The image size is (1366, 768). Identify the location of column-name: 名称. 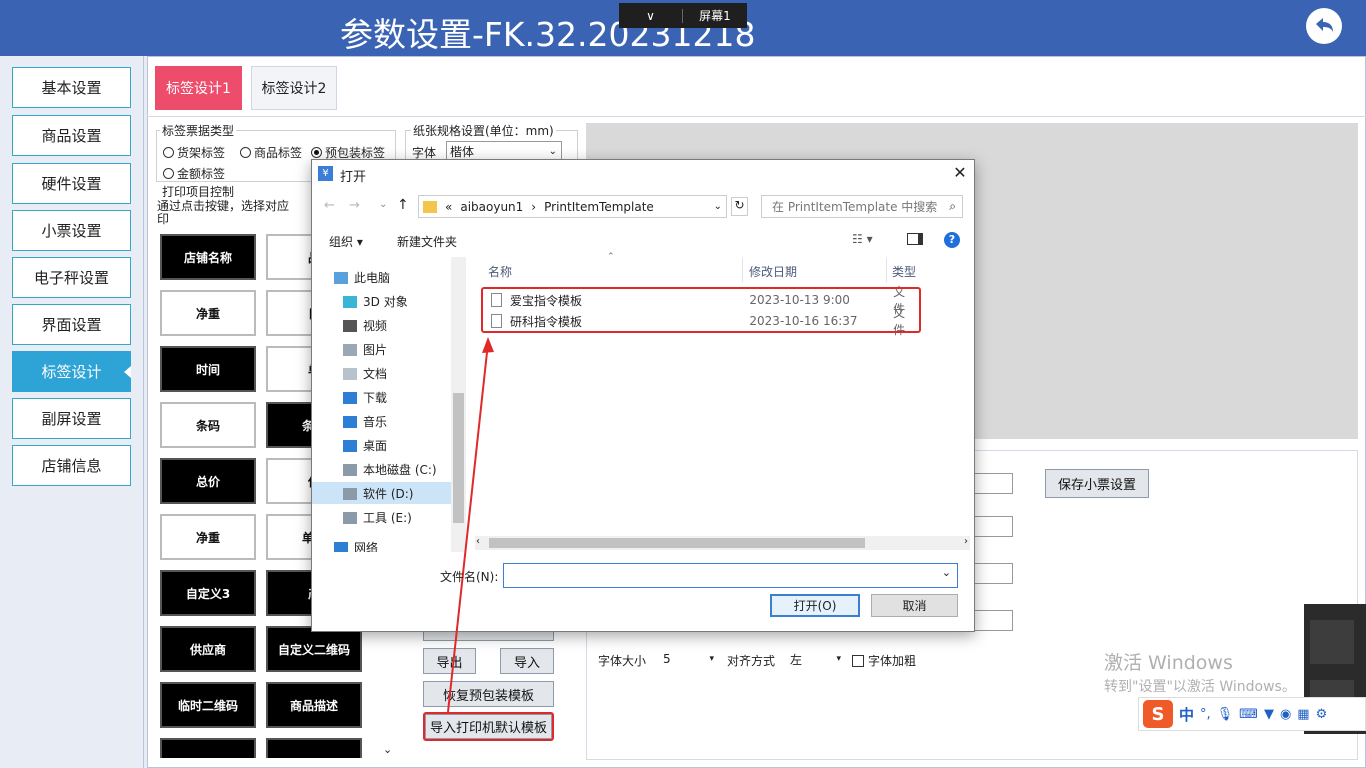
(500, 271).